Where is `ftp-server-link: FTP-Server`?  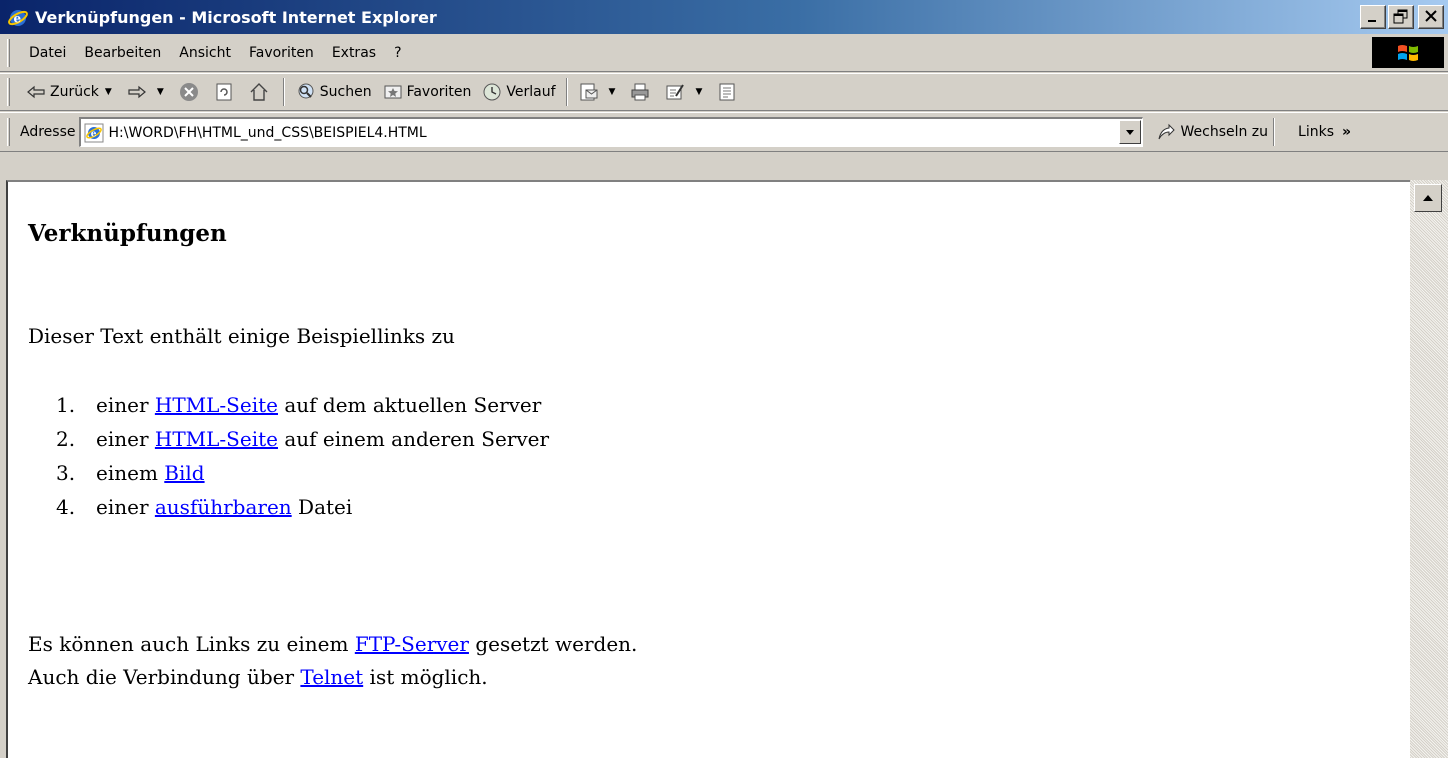
ftp-server-link: FTP-Server is located at coordinates (412, 644).